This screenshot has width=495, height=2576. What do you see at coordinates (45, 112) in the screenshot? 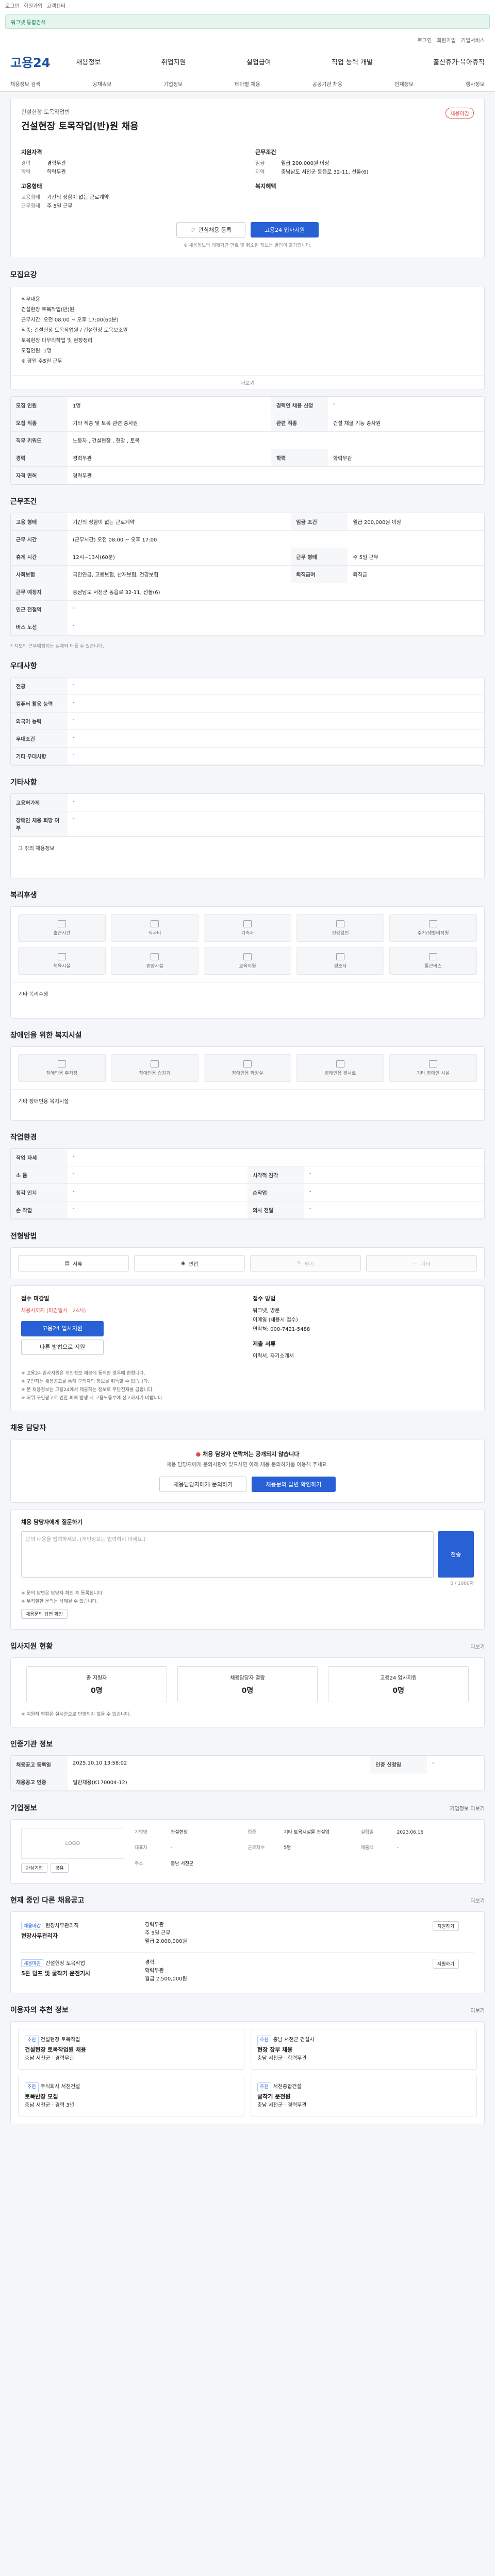
I see `company-name: 건설현장 토목작업반` at bounding box center [45, 112].